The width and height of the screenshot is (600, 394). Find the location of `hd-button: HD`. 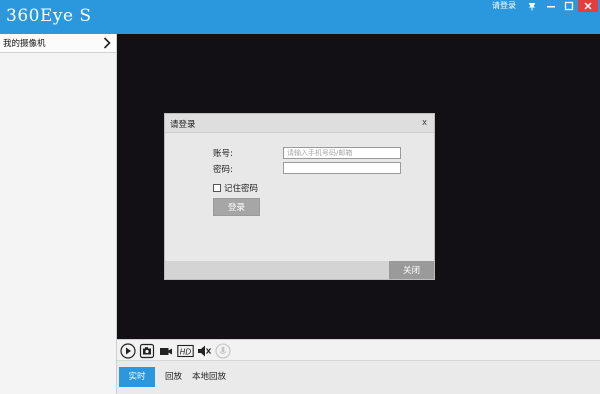

hd-button: HD is located at coordinates (185, 350).